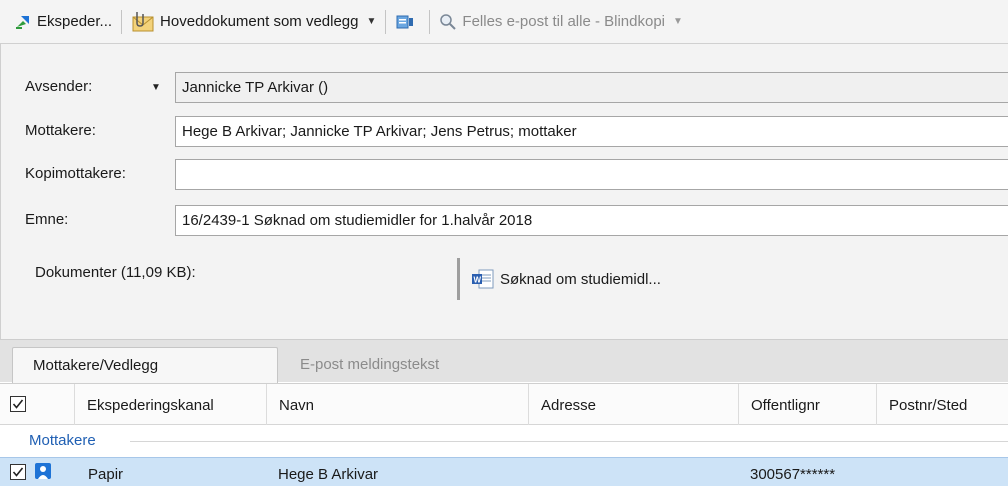 The width and height of the screenshot is (1008, 486). Describe the element at coordinates (143, 22) in the screenshot. I see `attachment-envelope-icon` at that location.